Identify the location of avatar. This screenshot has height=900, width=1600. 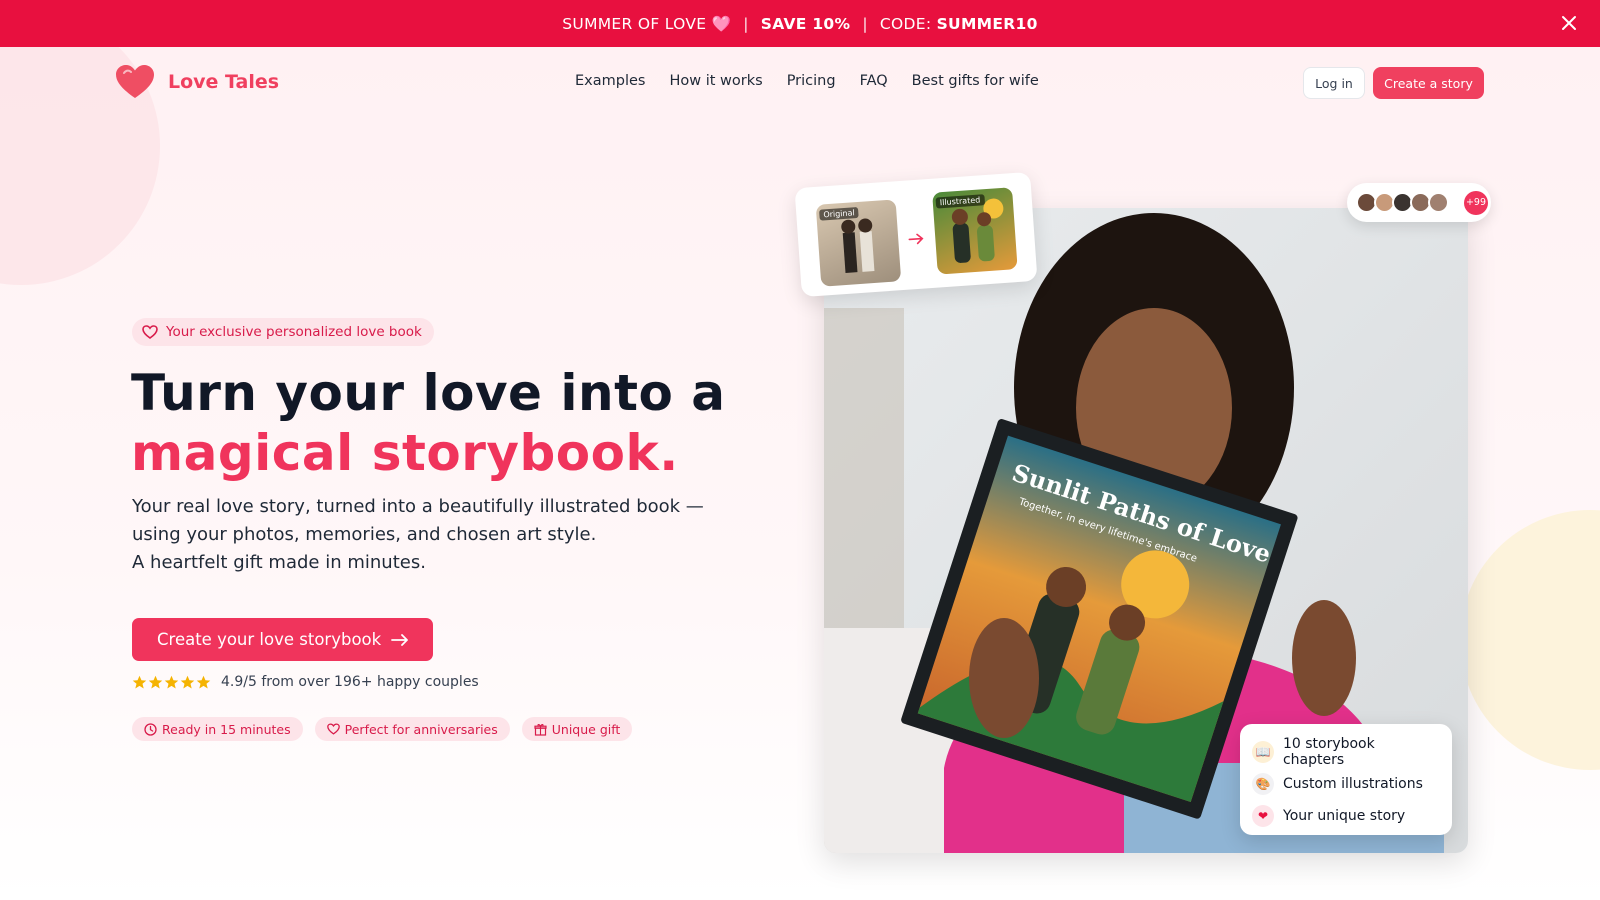
(1438, 202).